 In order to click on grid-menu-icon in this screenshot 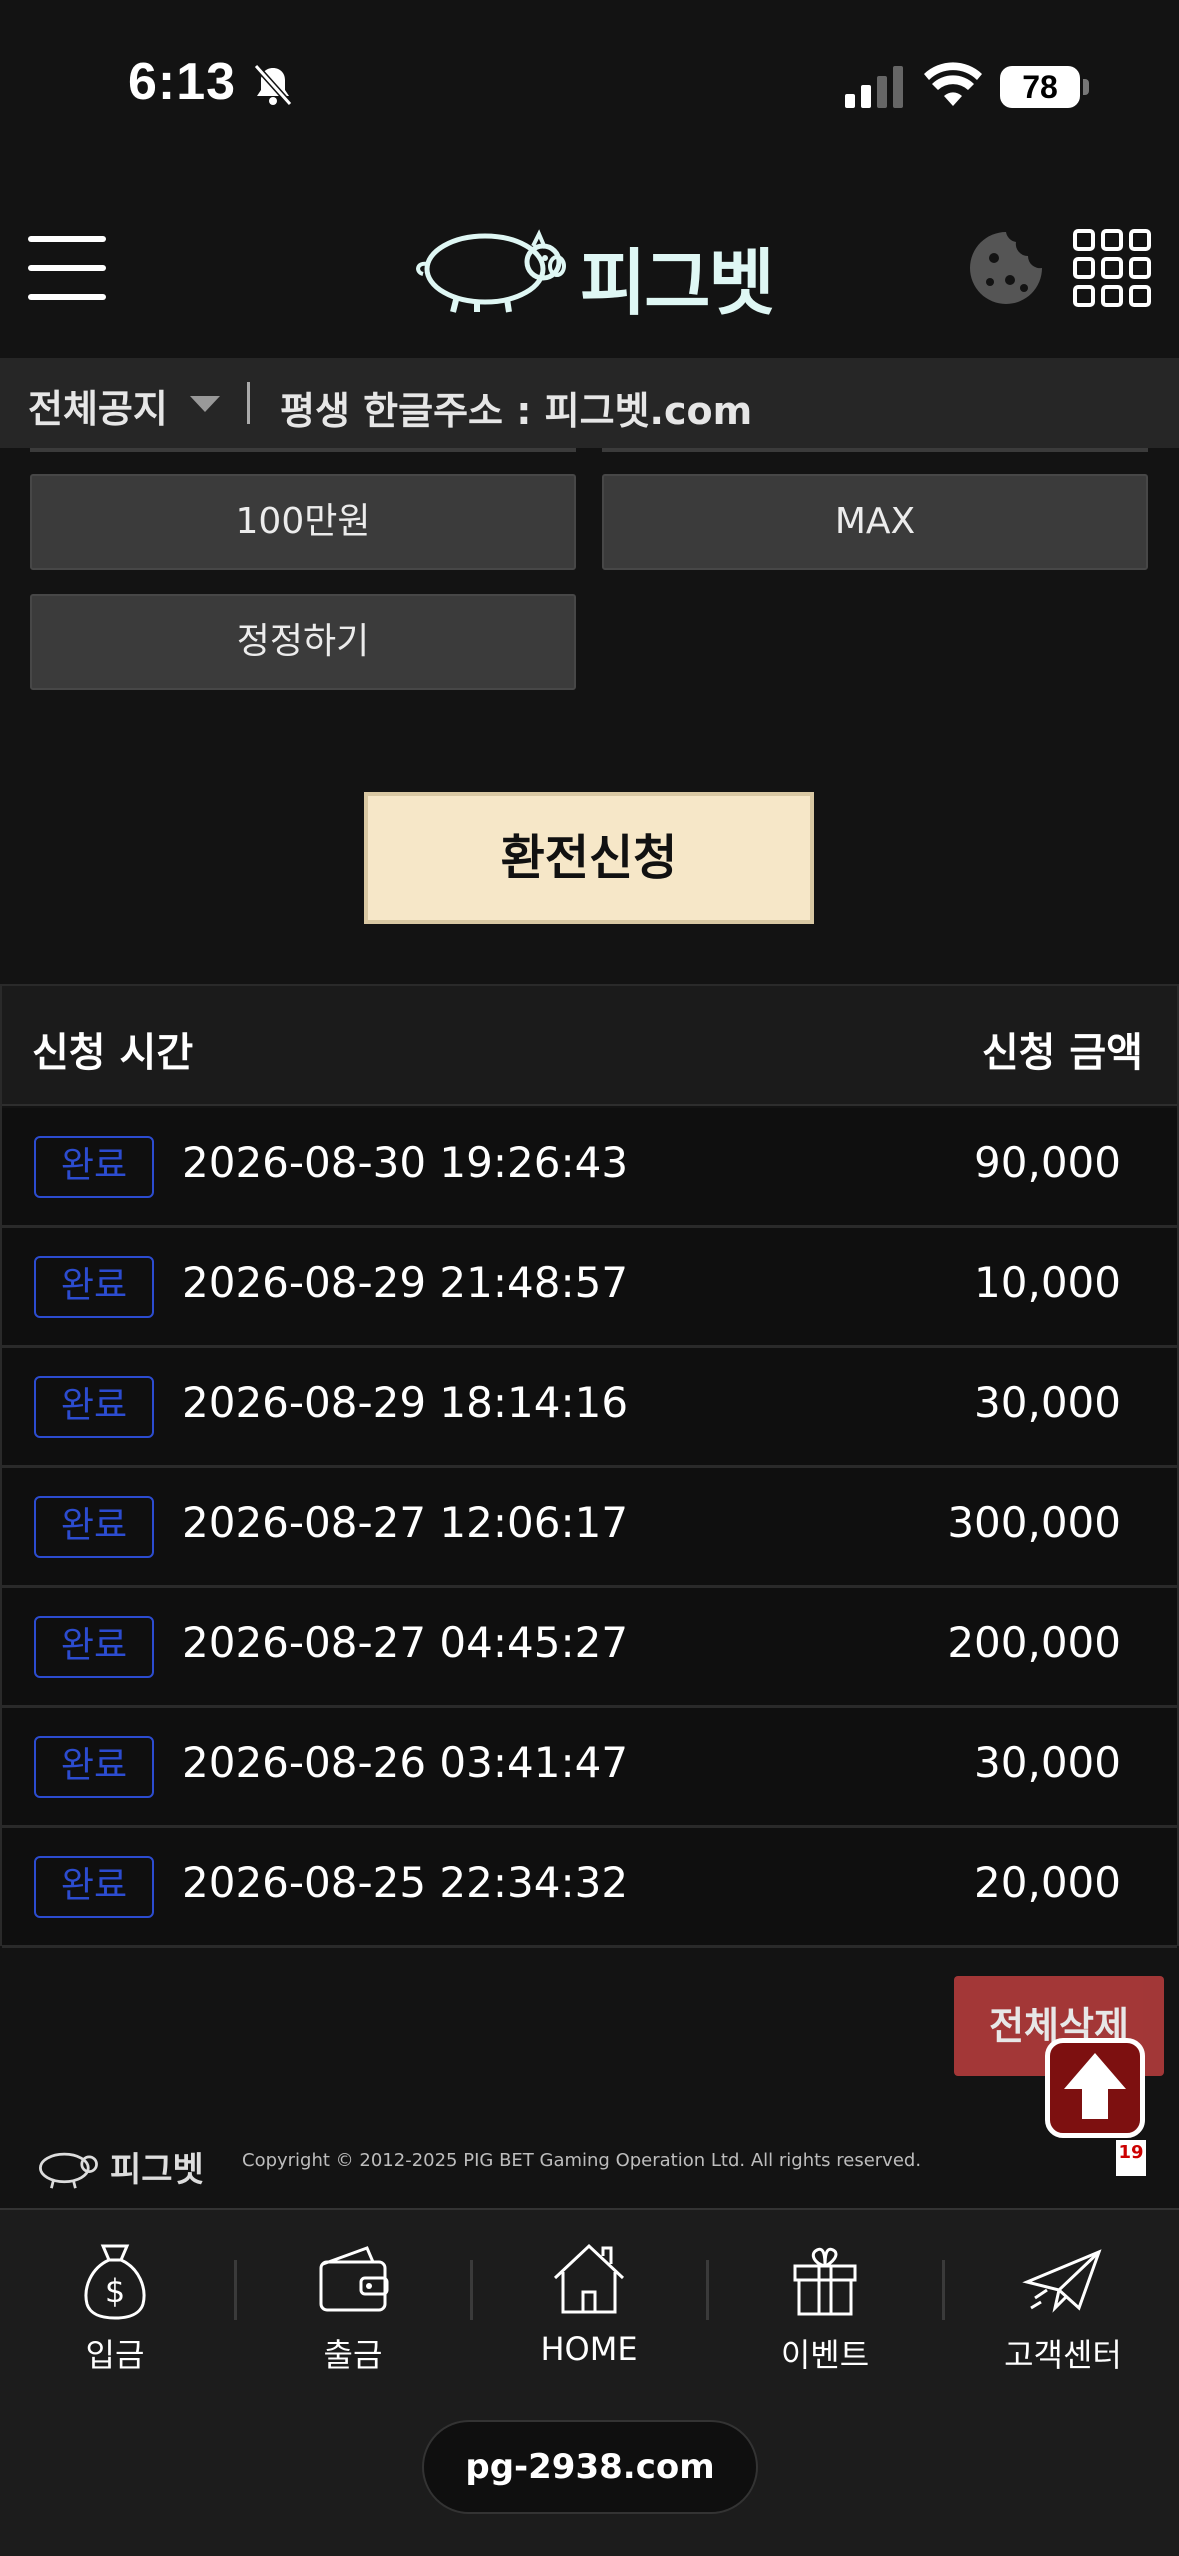, I will do `click(1112, 268)`.